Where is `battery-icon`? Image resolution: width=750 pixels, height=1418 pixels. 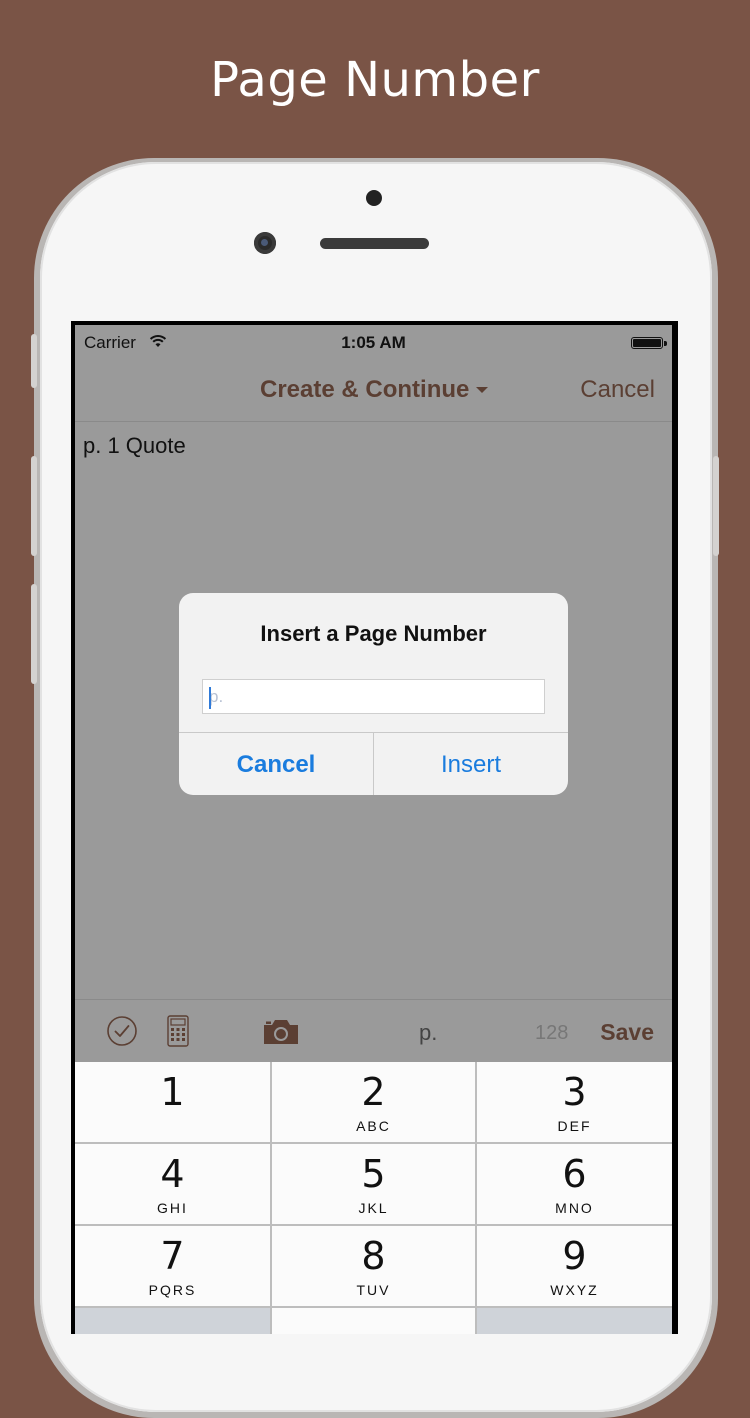
battery-icon is located at coordinates (647, 343).